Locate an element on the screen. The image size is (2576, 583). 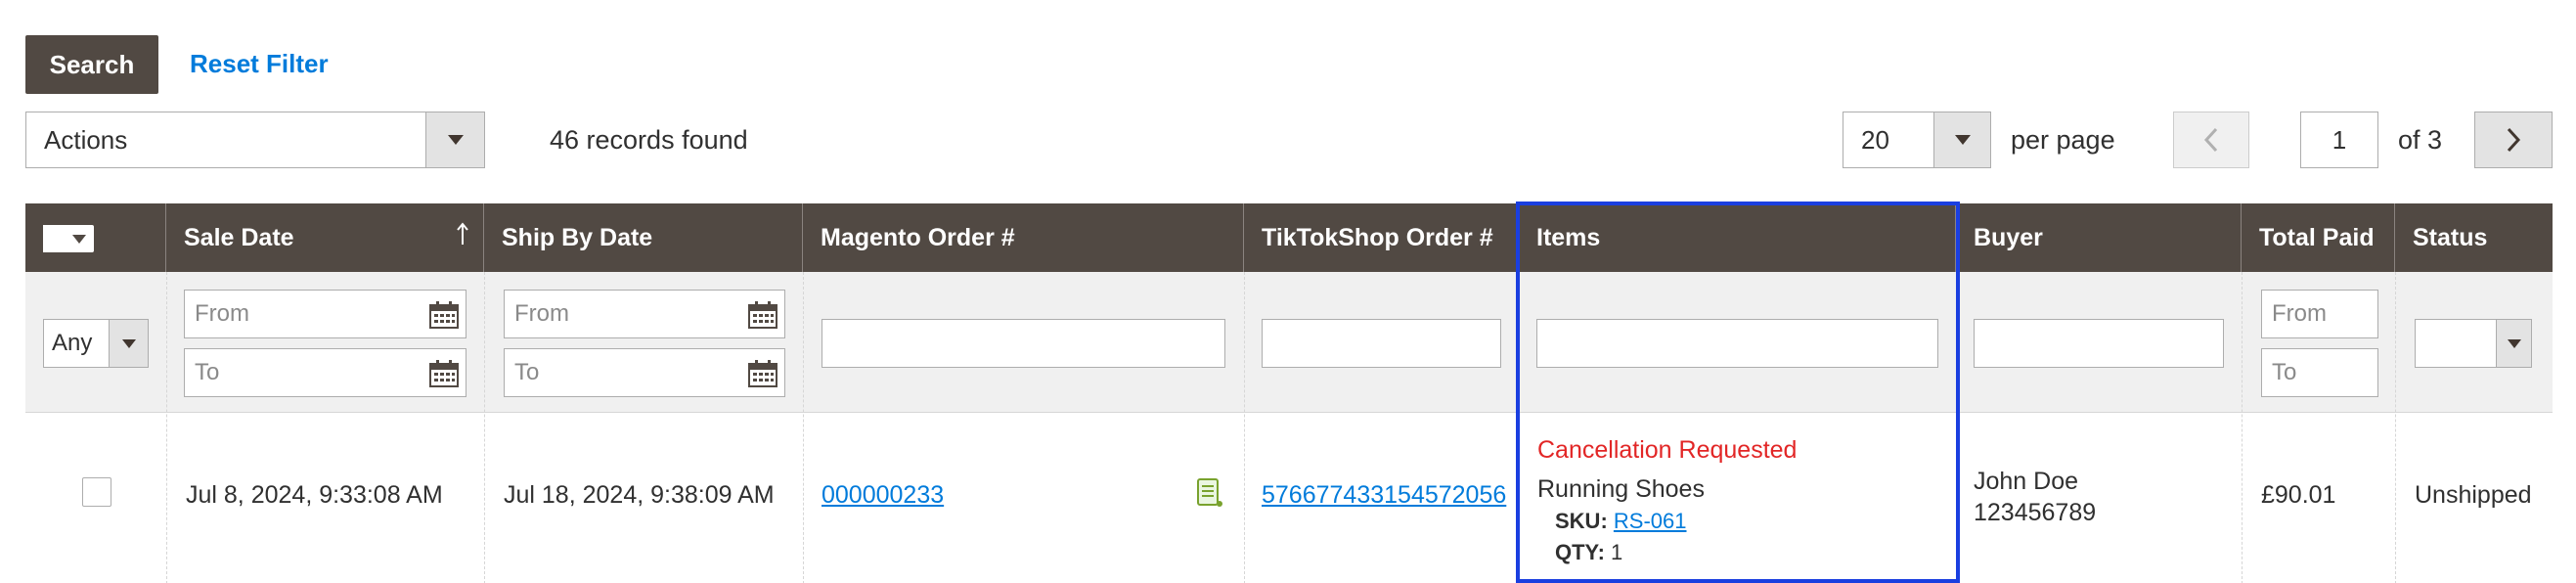
chevron-left-icon is located at coordinates (2210, 140).